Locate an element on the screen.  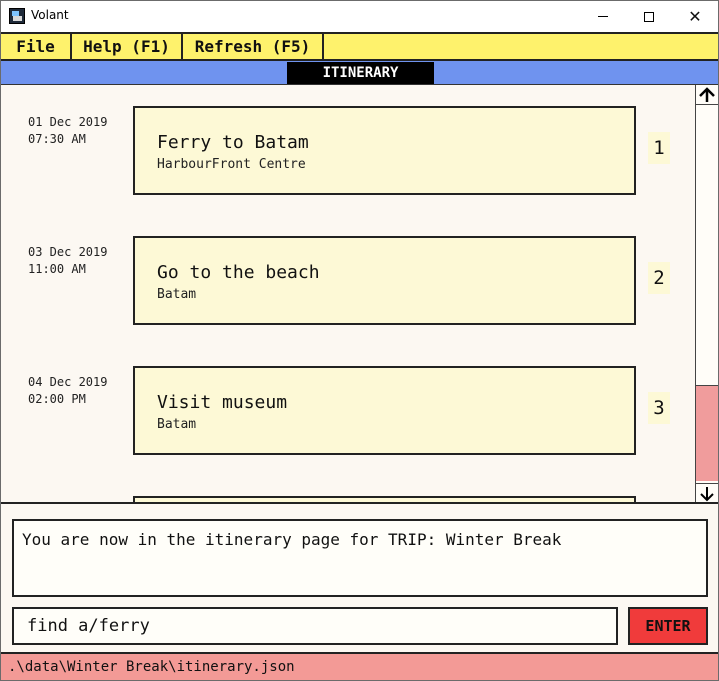
event-name: Ferry to Batam is located at coordinates (233, 142).